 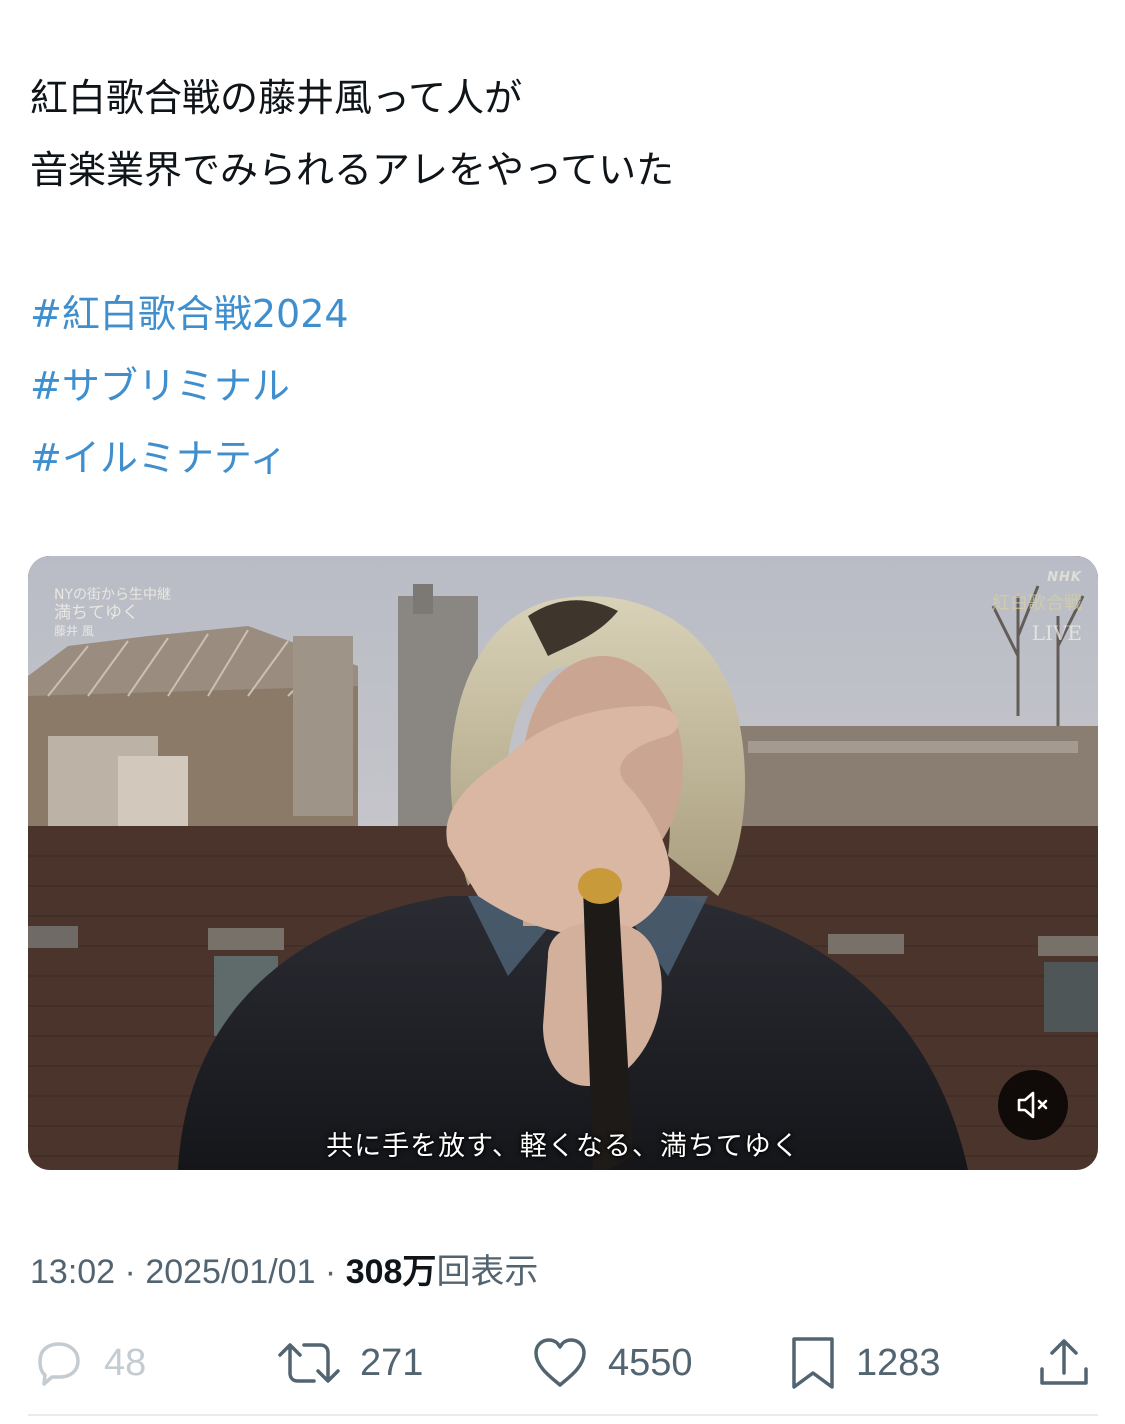 What do you see at coordinates (125, 1362) in the screenshot?
I see `reply-count: 48` at bounding box center [125, 1362].